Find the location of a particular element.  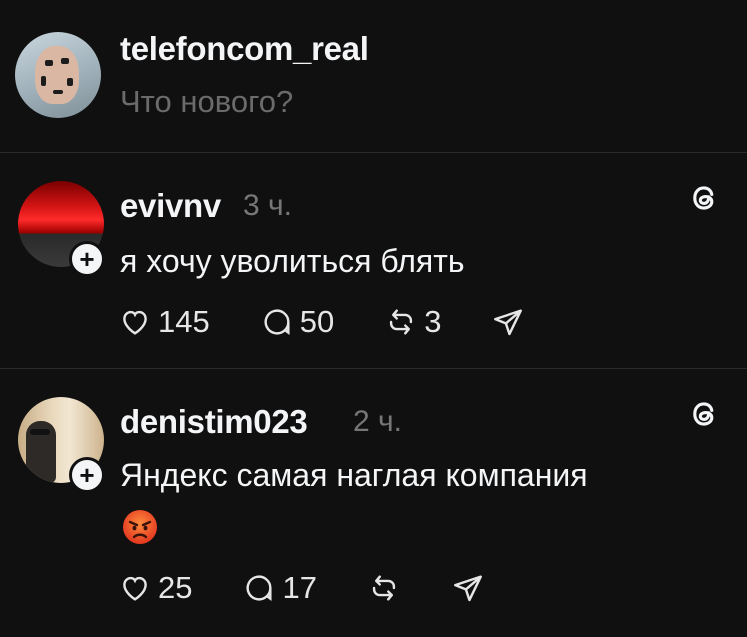

composer-prompt: Что нового? is located at coordinates (206, 102).